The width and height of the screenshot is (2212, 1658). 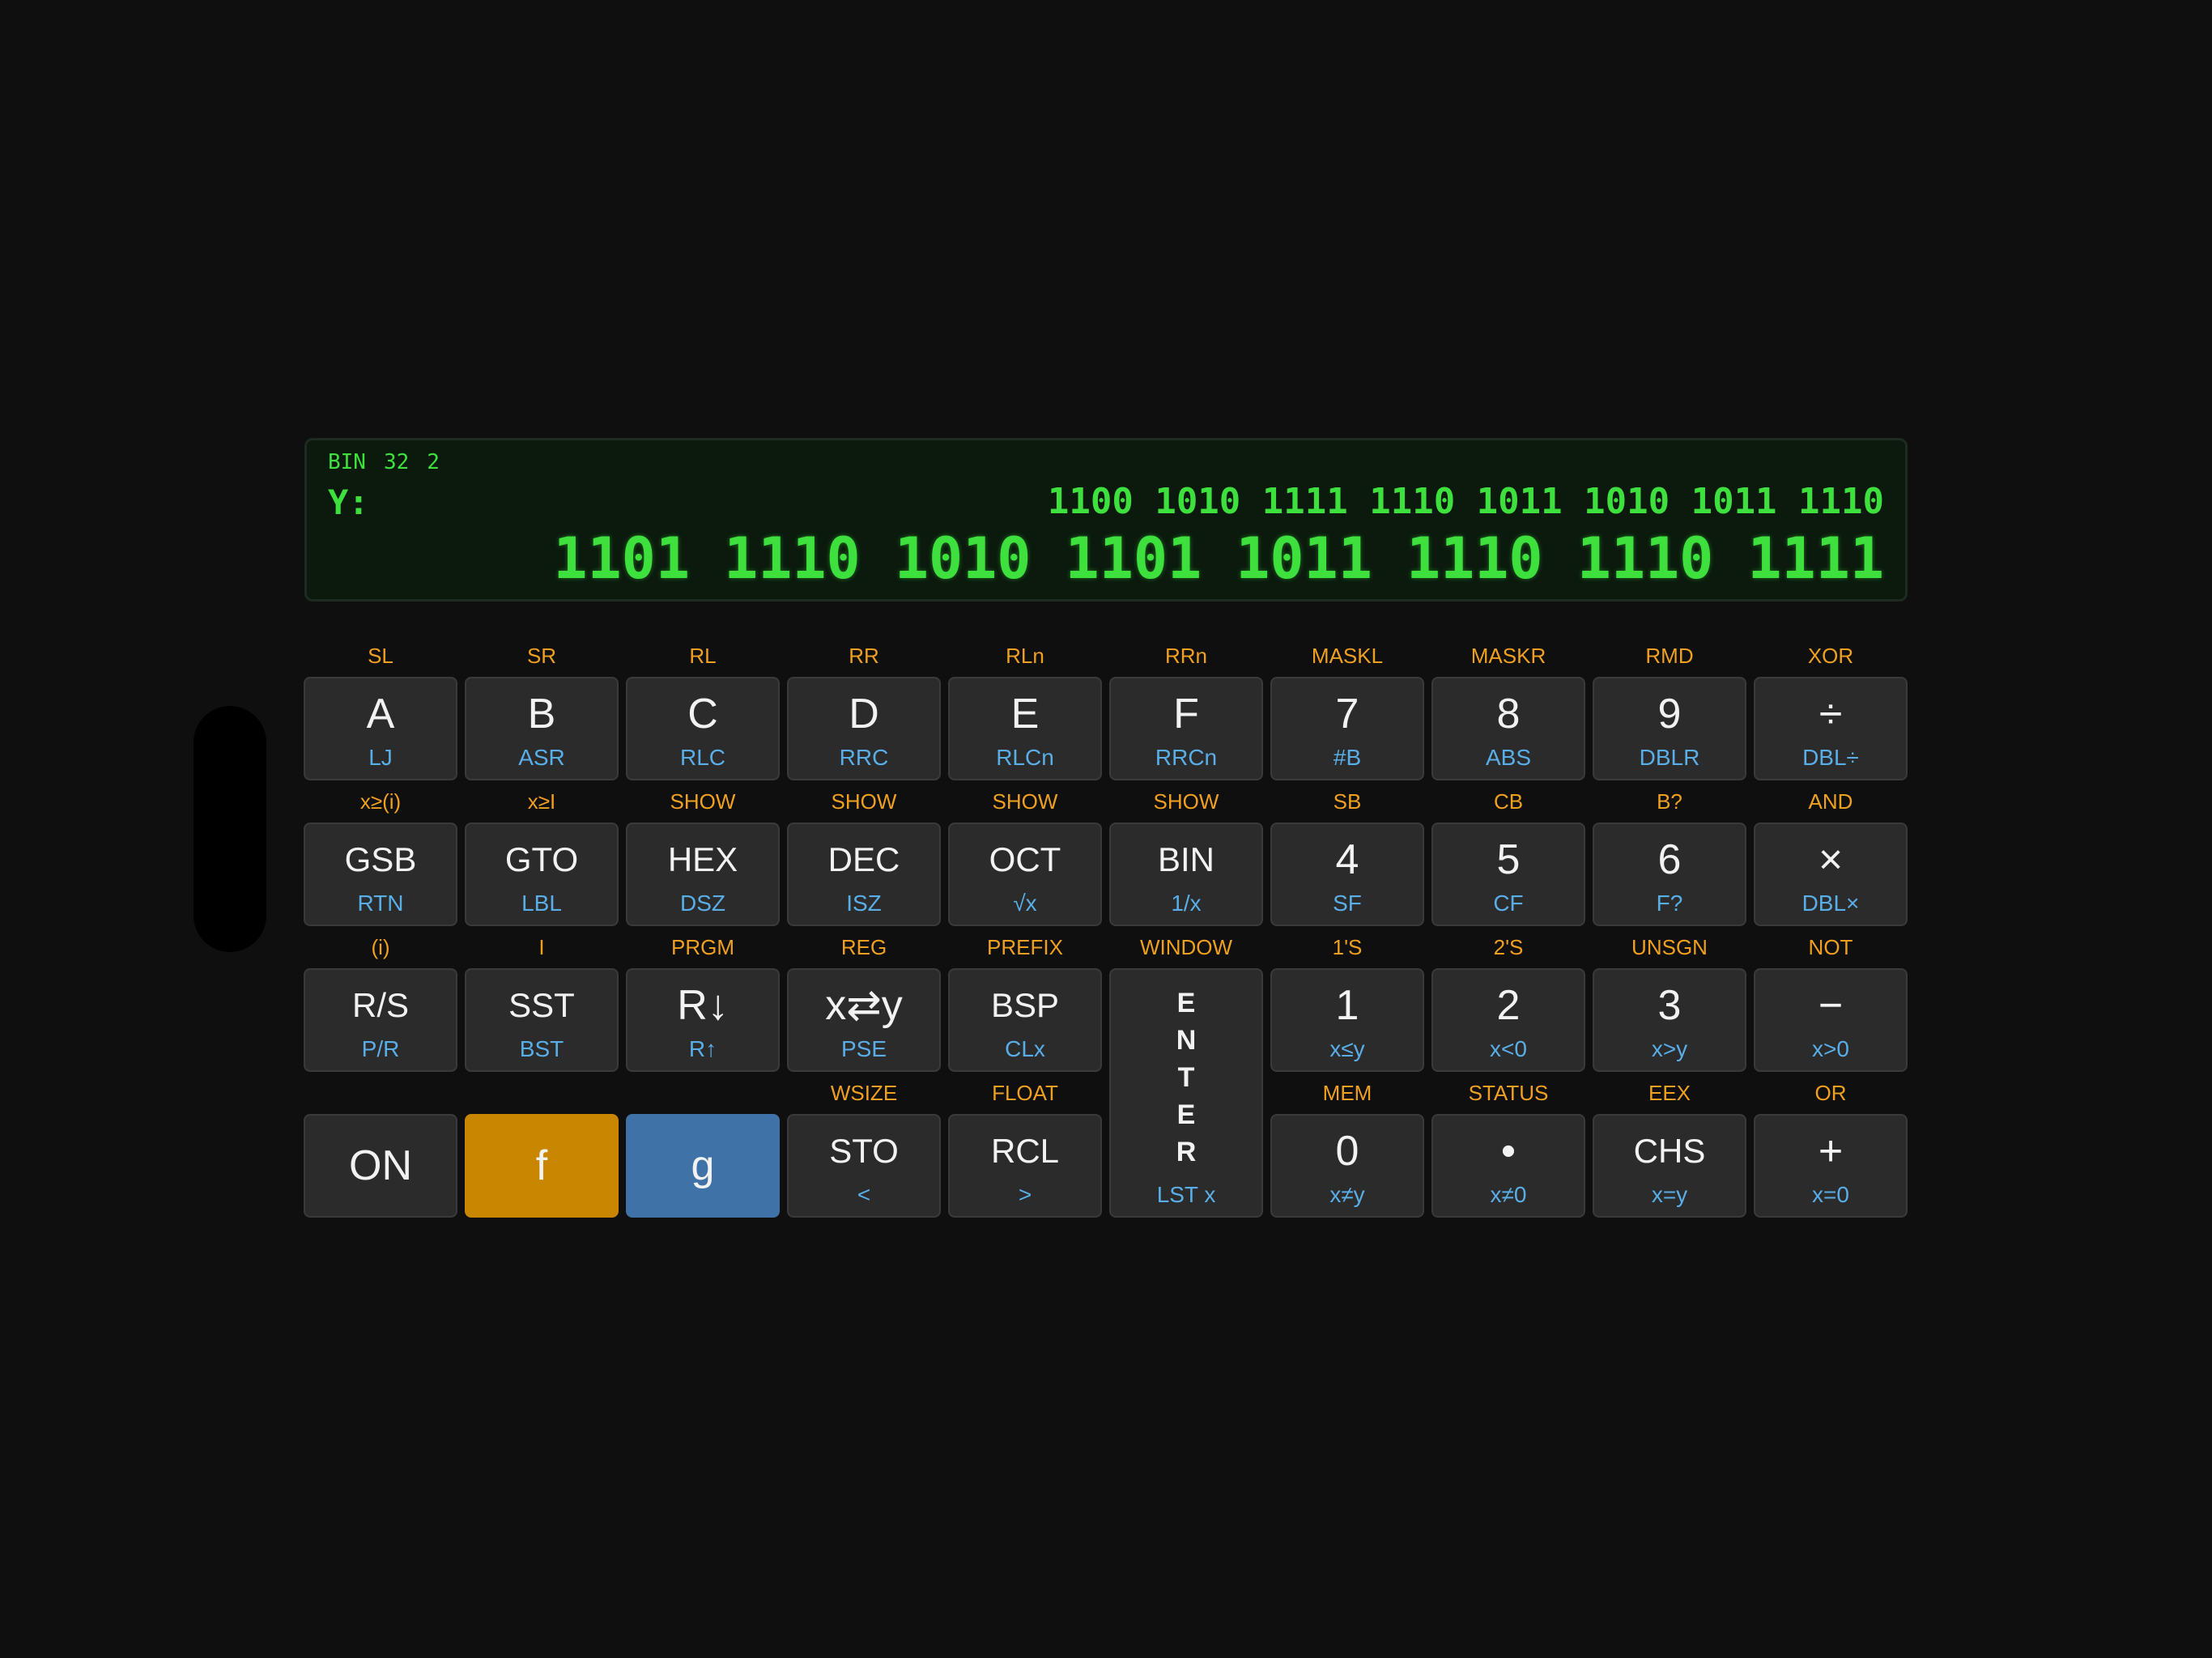 I want to click on f-shift-label: SL, so click(x=381, y=656).